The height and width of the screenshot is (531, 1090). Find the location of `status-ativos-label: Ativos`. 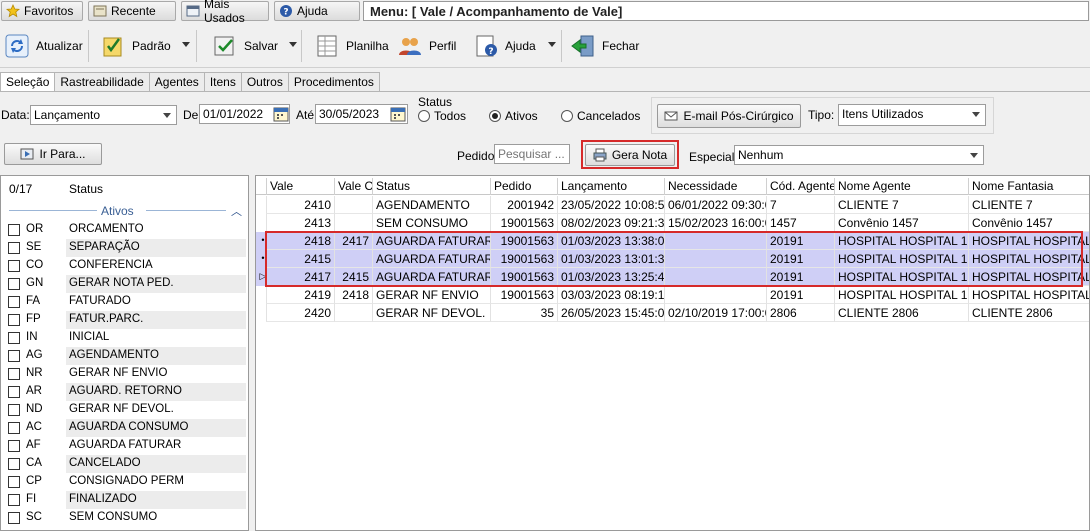

status-ativos-label: Ativos is located at coordinates (521, 116).